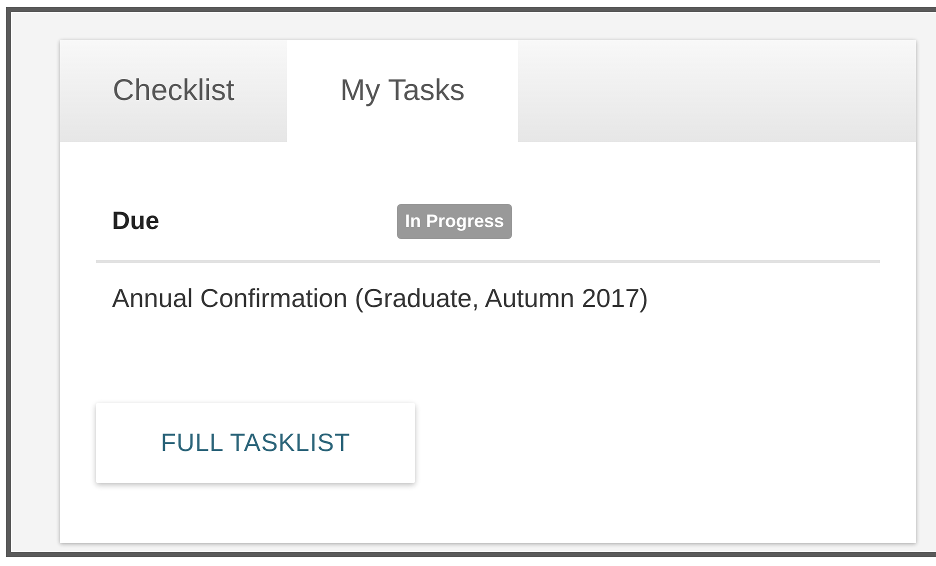  I want to click on tab: Checklist, so click(173, 91).